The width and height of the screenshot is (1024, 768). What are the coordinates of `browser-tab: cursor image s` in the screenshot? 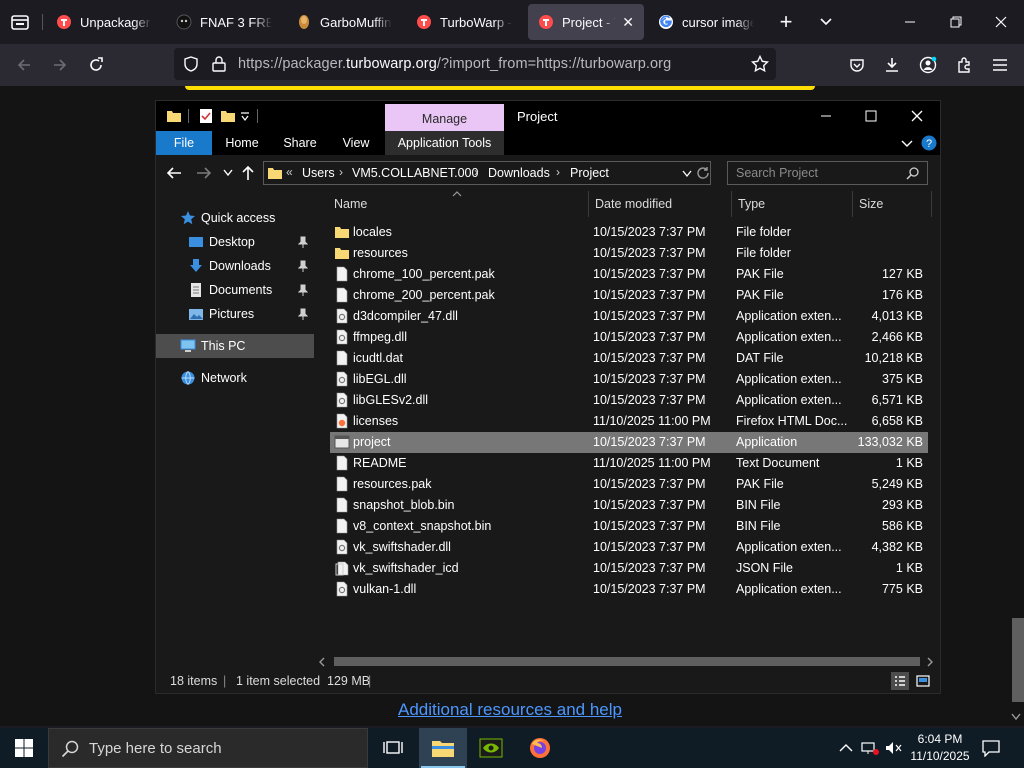 It's located at (706, 22).